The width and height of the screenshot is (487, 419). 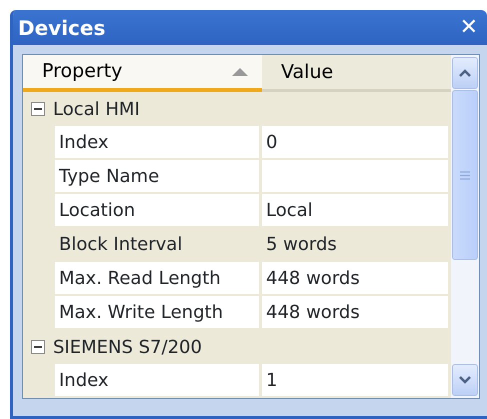 I want to click on property-cell: Max. Write Length, so click(x=157, y=312).